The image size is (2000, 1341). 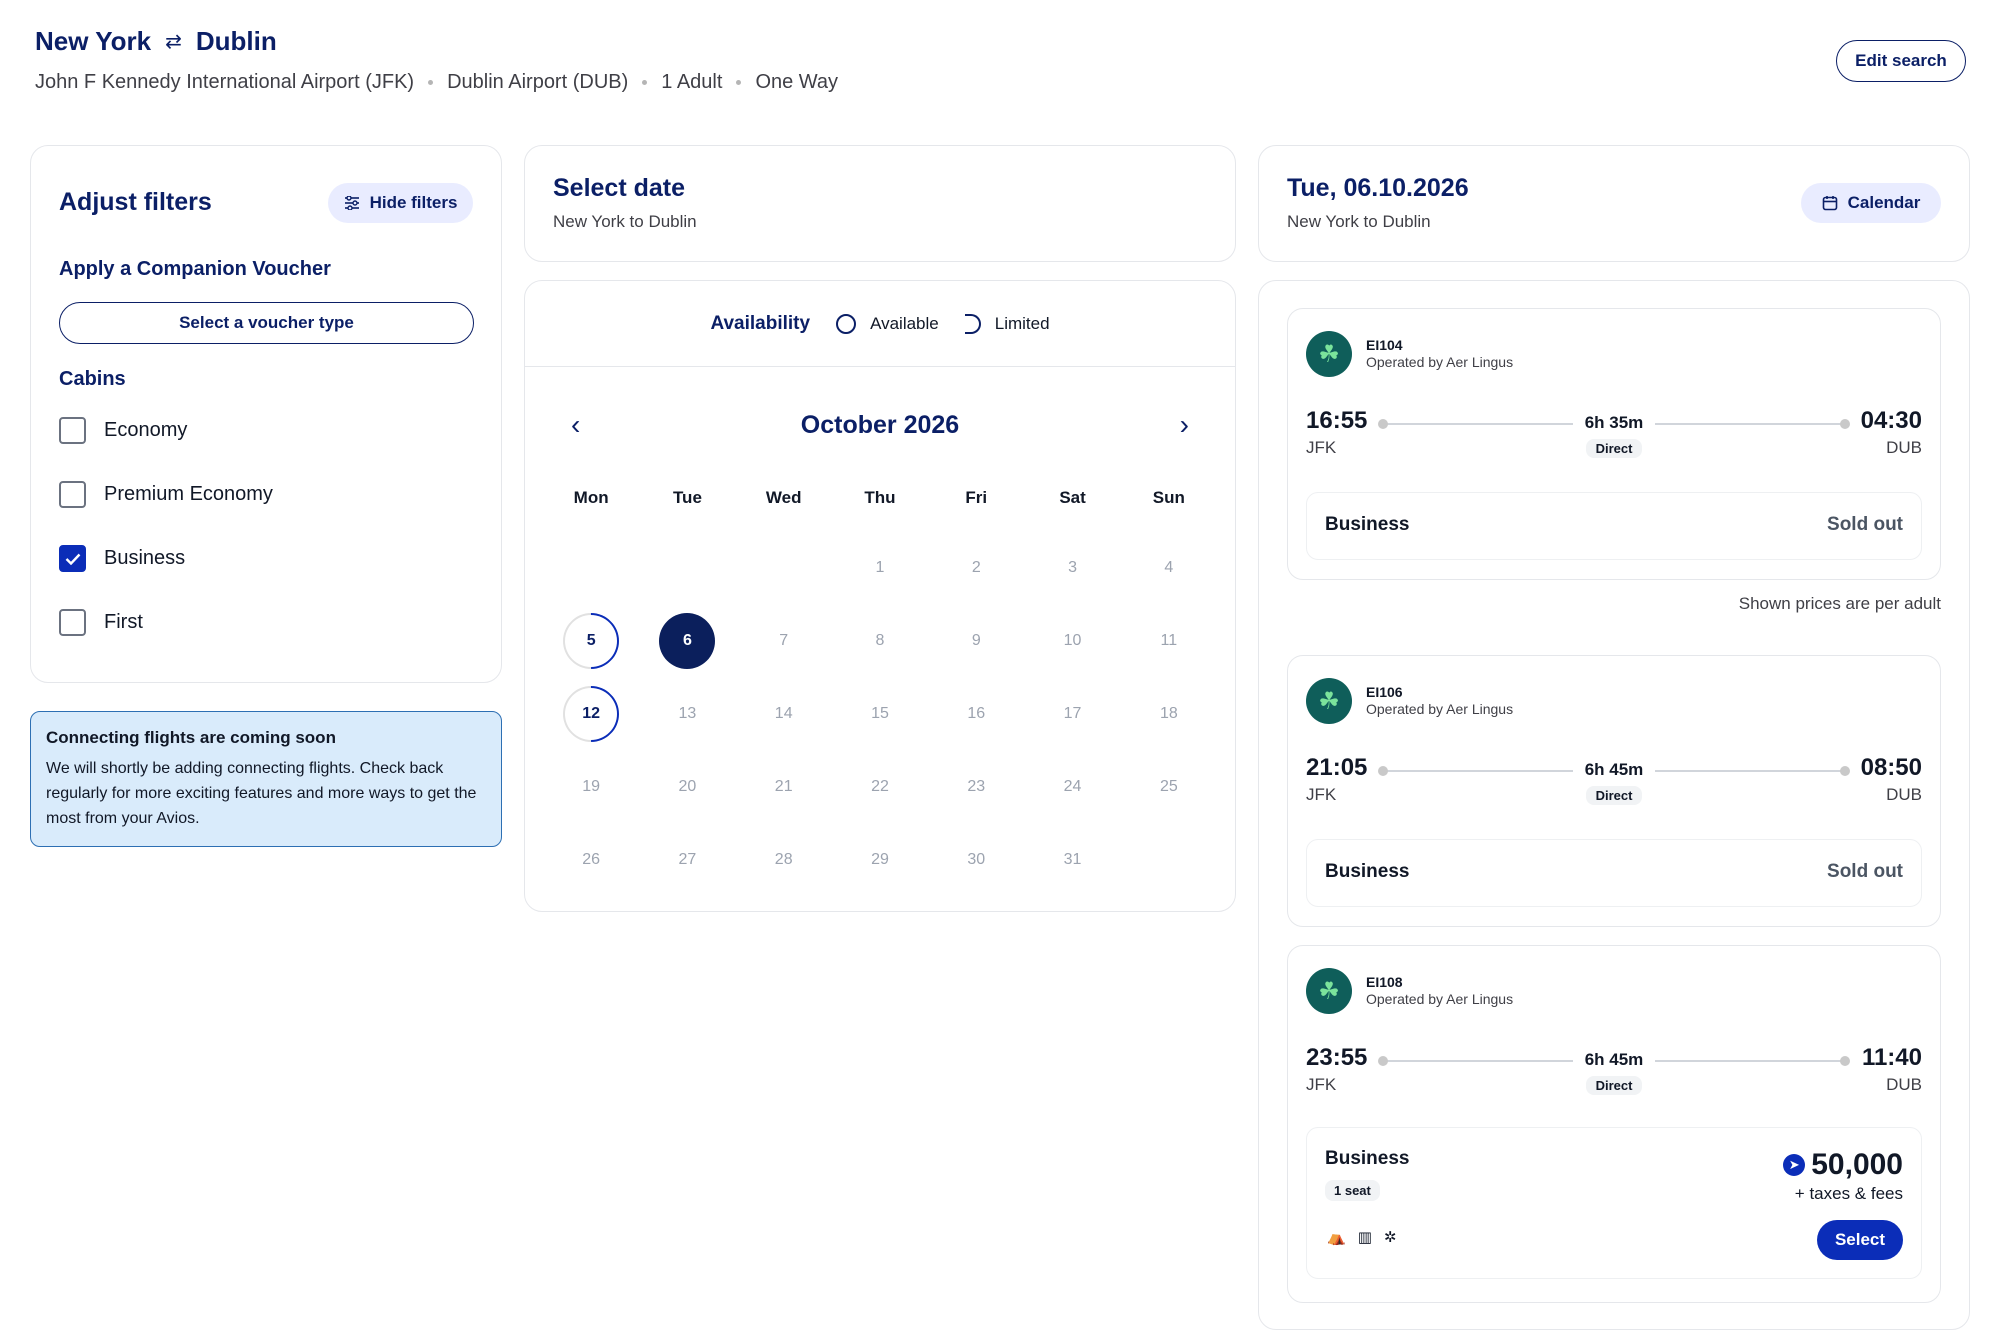 I want to click on calendar-day: 28, so click(x=784, y=859).